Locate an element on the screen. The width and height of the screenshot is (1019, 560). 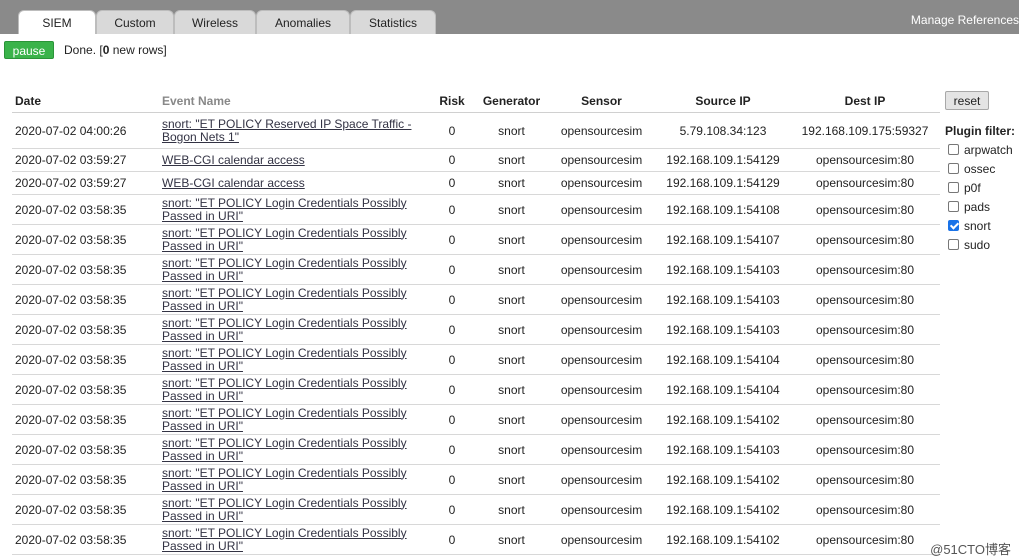
plugin-label: p0f is located at coordinates (972, 187).